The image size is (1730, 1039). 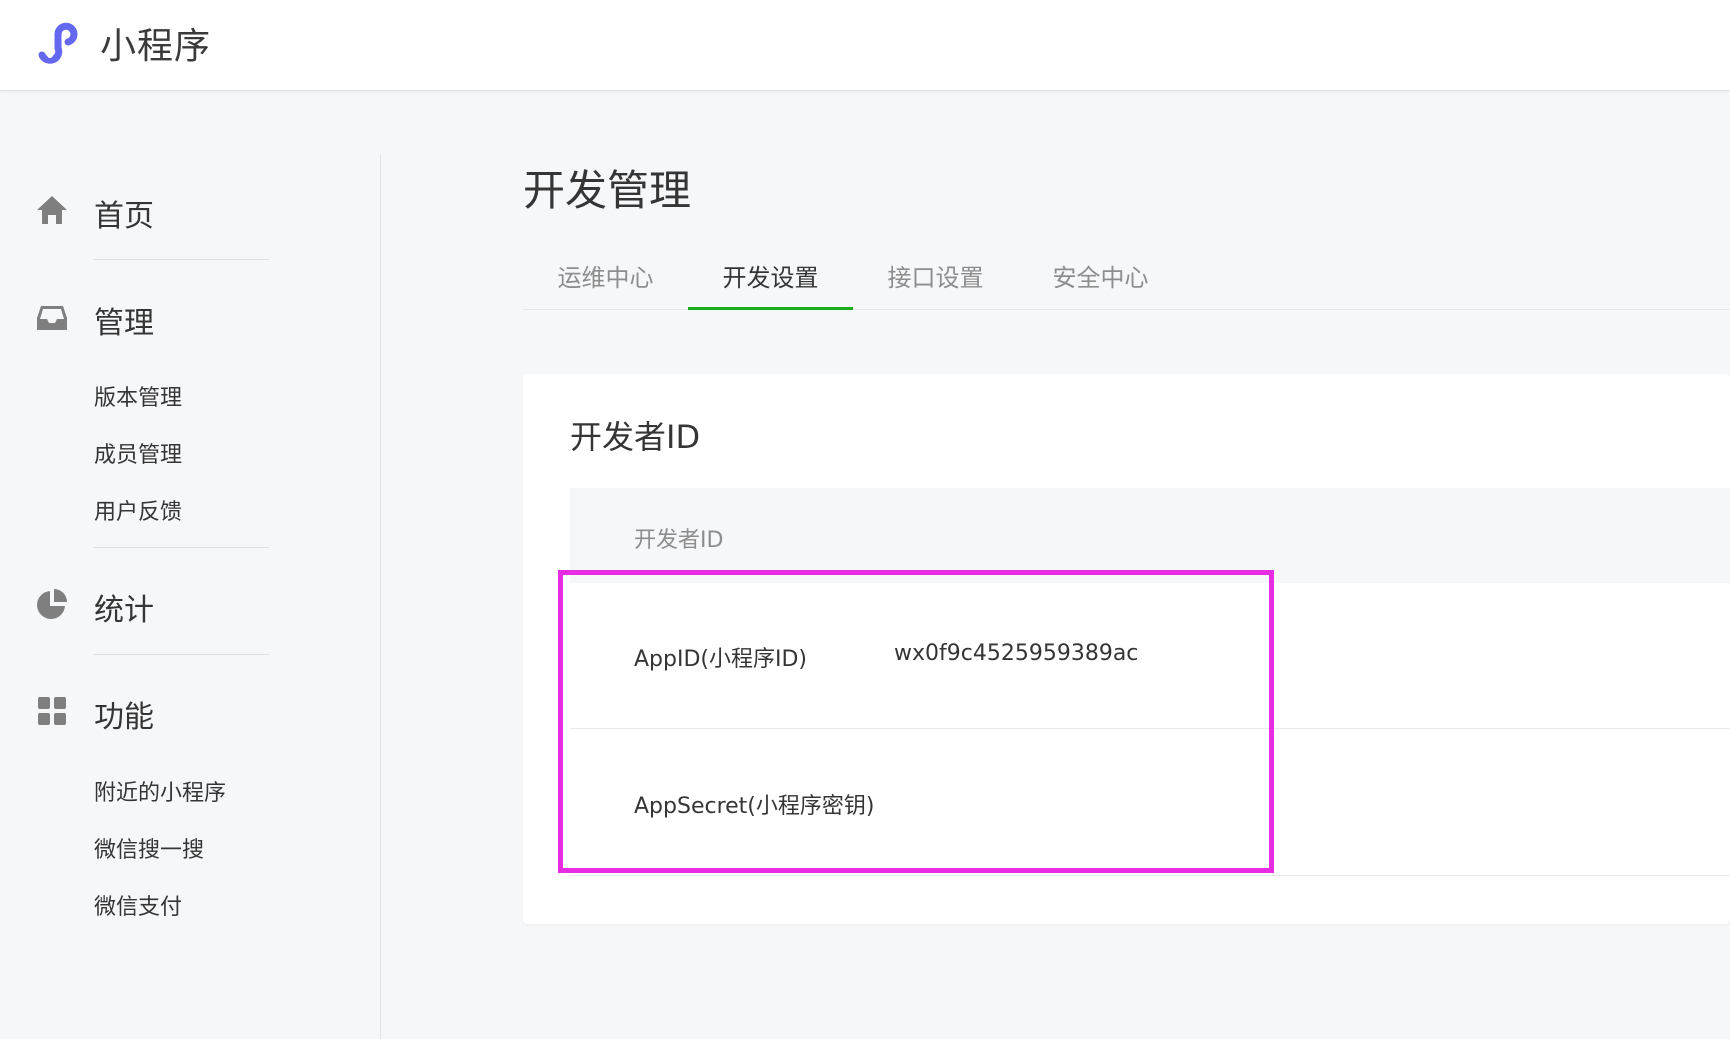 What do you see at coordinates (138, 905) in the screenshot?
I see `sidebar-item-wechat-pay: 微信支付` at bounding box center [138, 905].